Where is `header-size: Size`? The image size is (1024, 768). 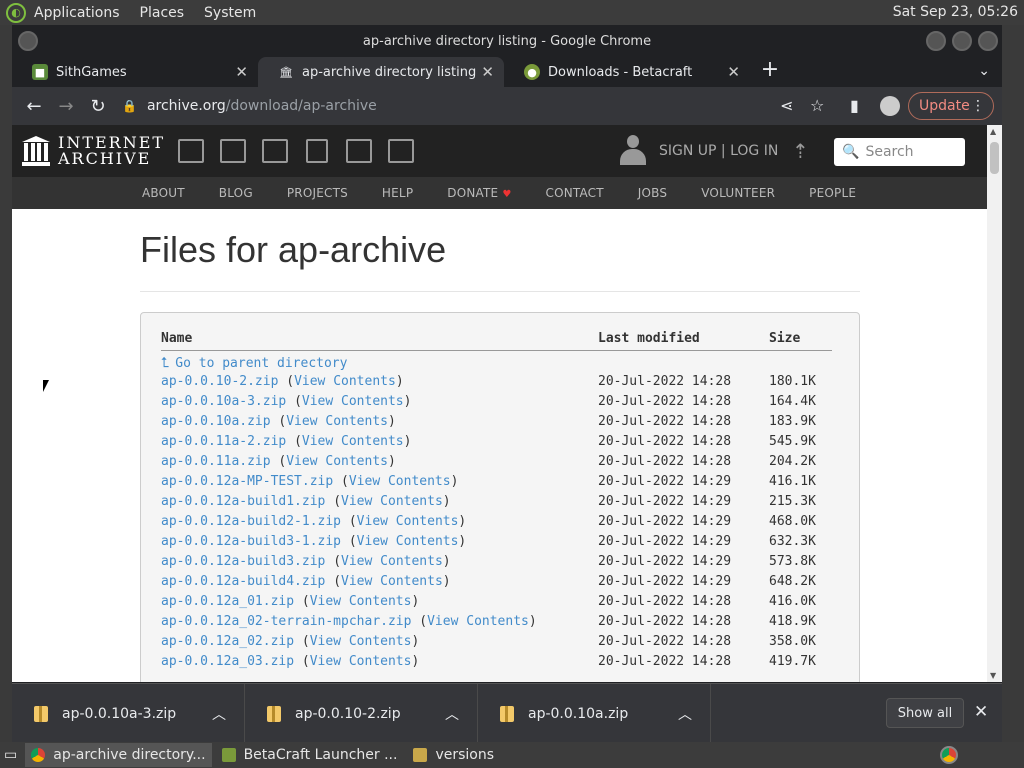
header-size: Size is located at coordinates (800, 341).